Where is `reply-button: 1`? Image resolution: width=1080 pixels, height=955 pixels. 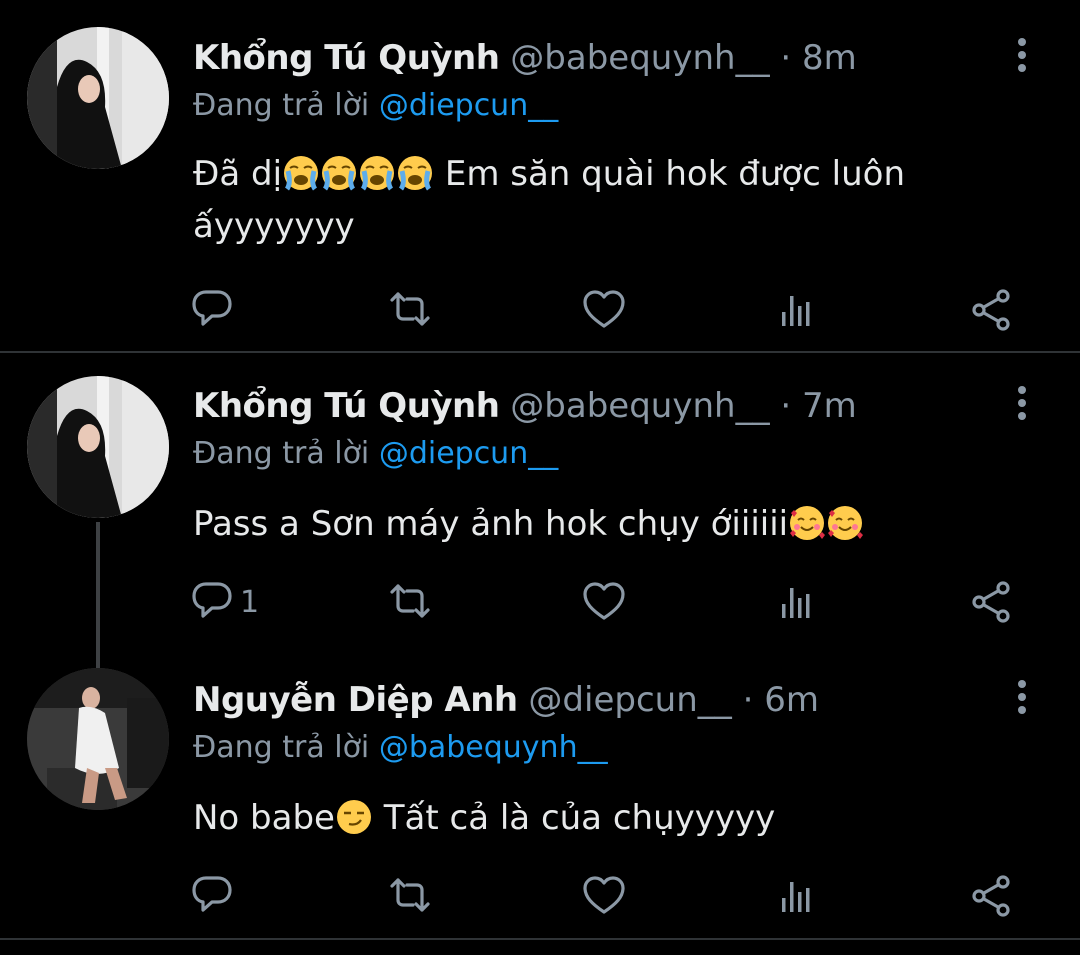
reply-button: 1 is located at coordinates (225, 602).